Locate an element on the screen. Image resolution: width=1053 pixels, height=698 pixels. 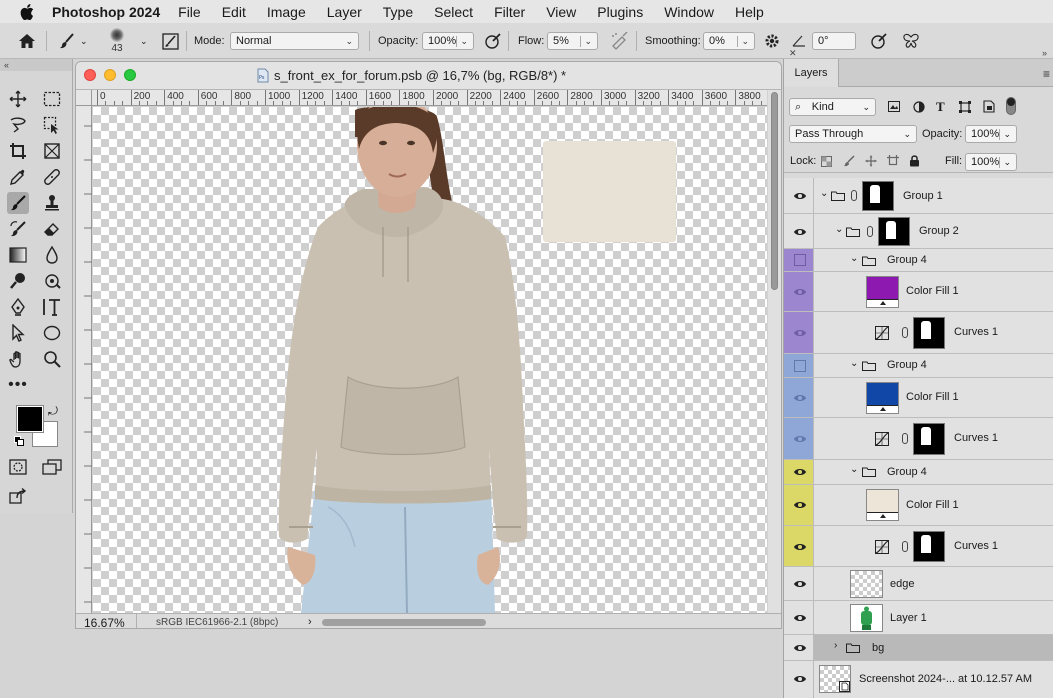
pressure-size-toggle is located at coordinates (879, 41).